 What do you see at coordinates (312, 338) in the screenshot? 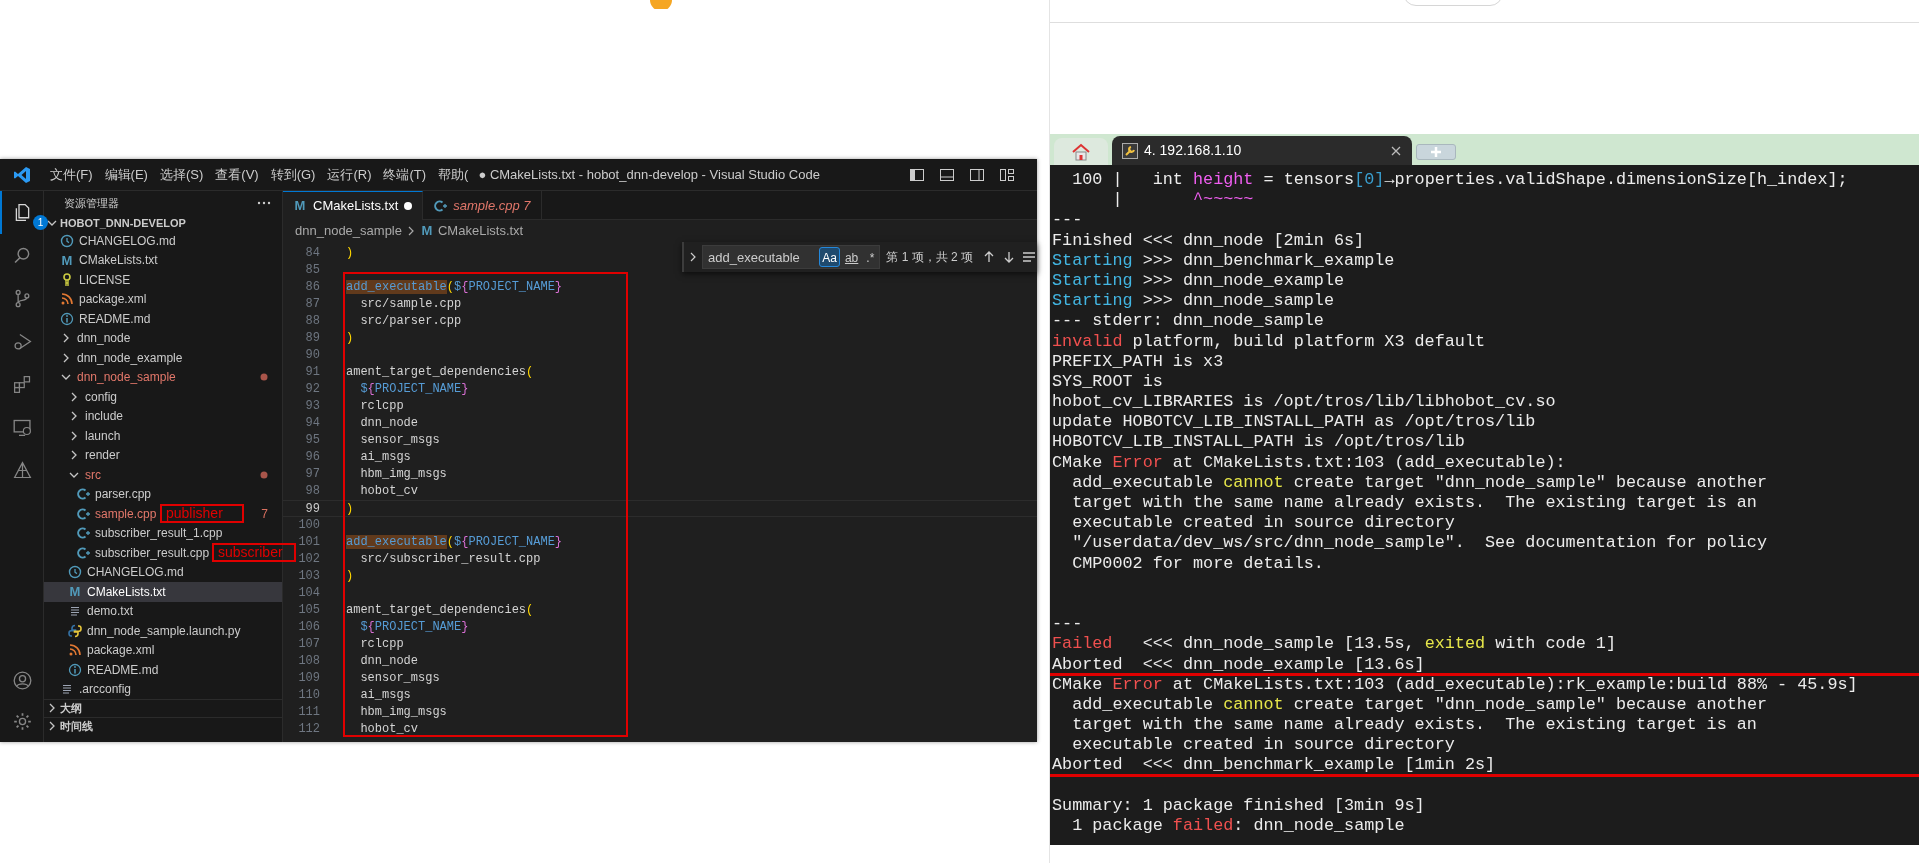
I see `line-number: 89` at bounding box center [312, 338].